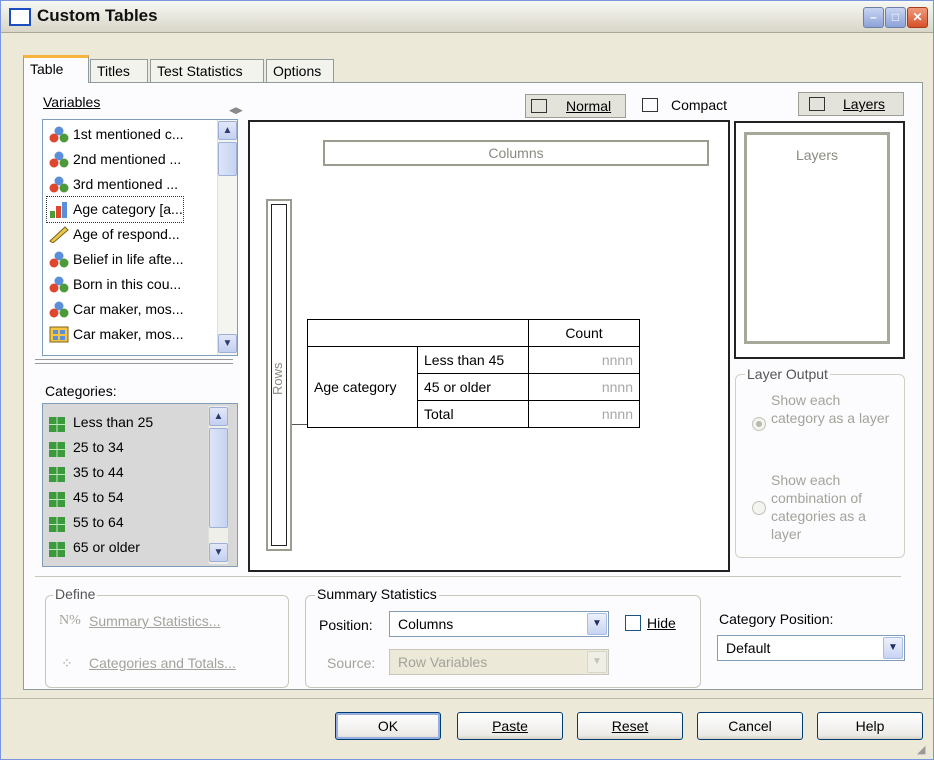 The width and height of the screenshot is (934, 760). I want to click on category-list-item: 25 to 34, so click(85, 447).